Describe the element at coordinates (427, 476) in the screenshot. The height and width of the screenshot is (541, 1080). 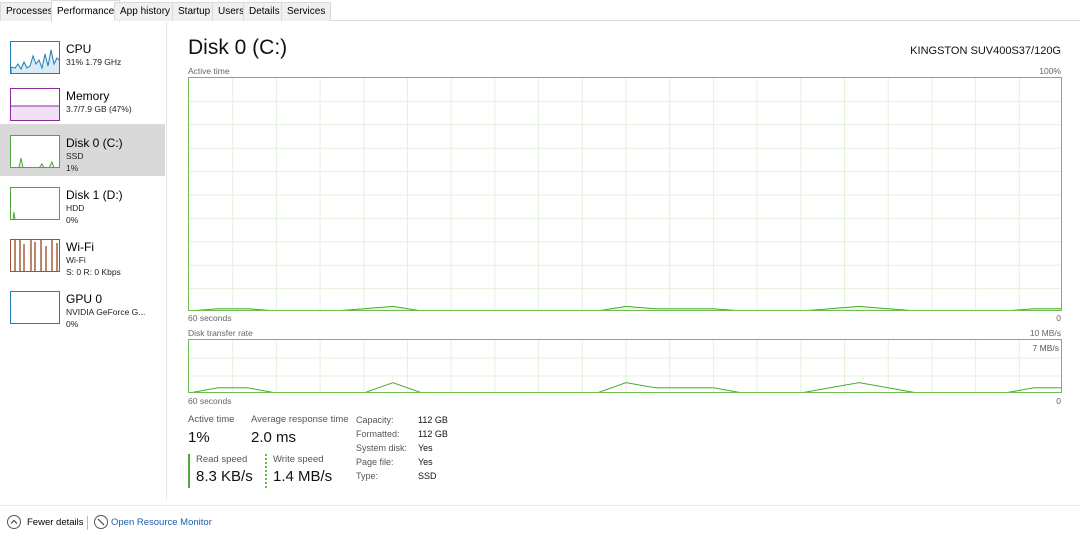
I see `property-value: SSD` at that location.